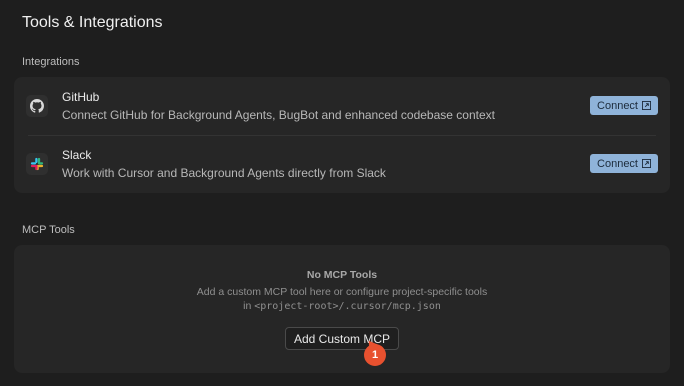  I want to click on mcp-config-path: <project-root>/.cursor/mcp.json, so click(347, 306).